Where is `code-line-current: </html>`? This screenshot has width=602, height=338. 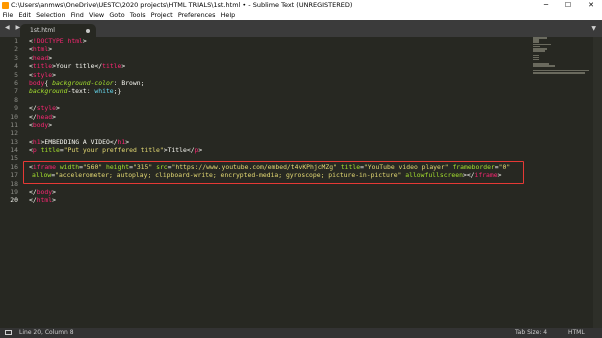 code-line-current: </html> is located at coordinates (299, 200).